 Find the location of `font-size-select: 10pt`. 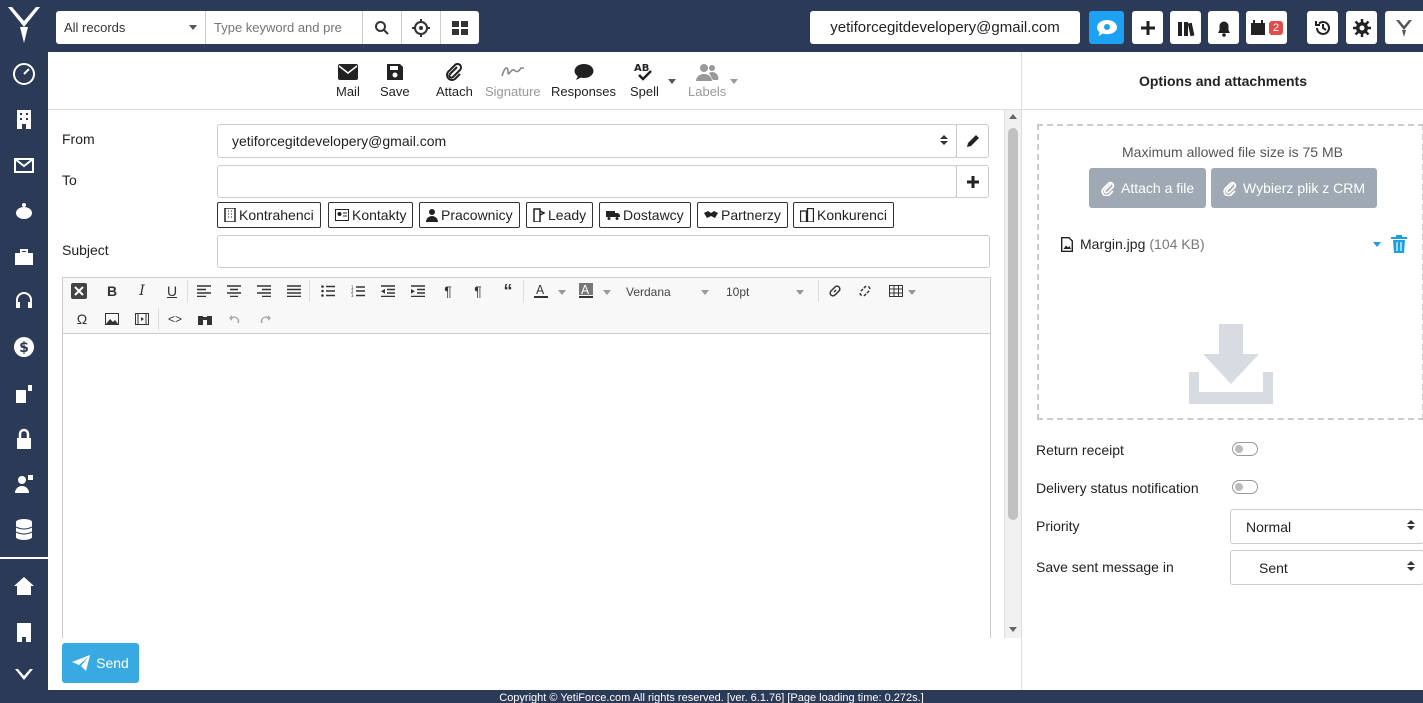

font-size-select: 10pt is located at coordinates (765, 292).